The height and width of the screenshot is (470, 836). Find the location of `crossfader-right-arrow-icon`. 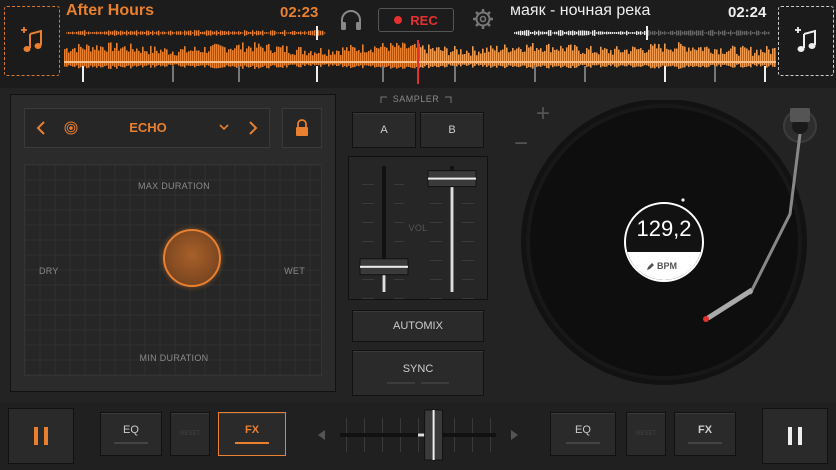

crossfader-right-arrow-icon is located at coordinates (514, 435).